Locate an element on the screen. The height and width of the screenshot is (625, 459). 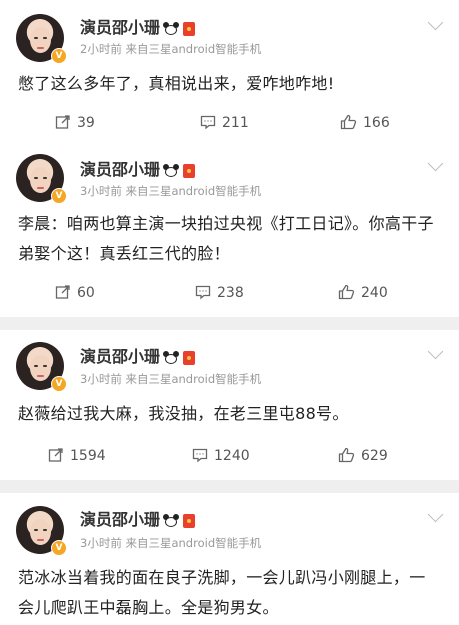
post-content: 赵薇给过我大麻，我没抽，在老三里屯88号。 is located at coordinates (229, 413).